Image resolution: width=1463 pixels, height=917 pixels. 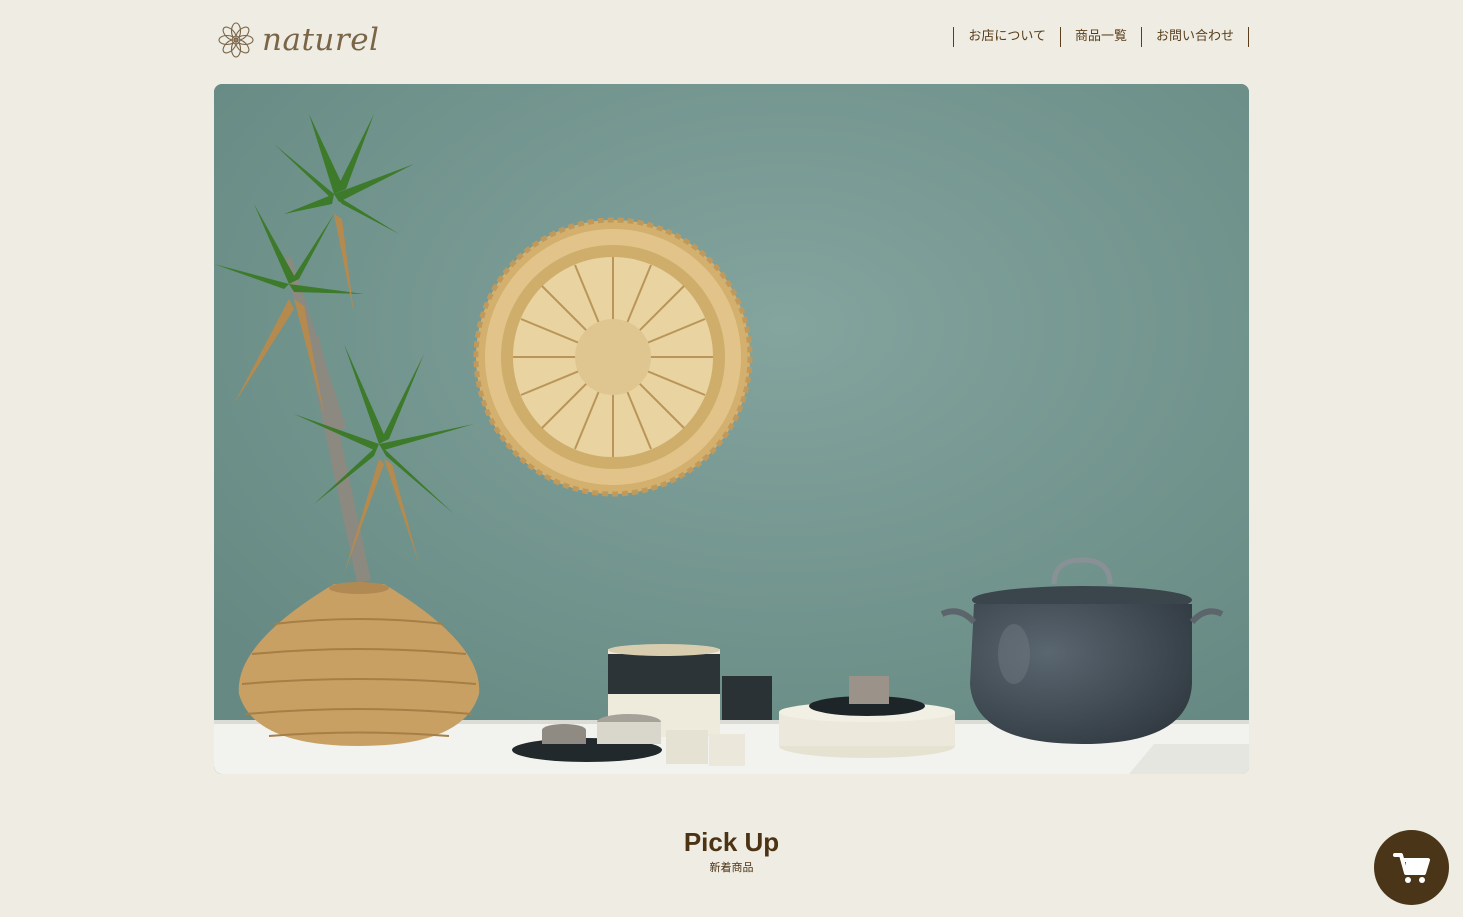 I want to click on logo-text: naturel, so click(x=321, y=40).